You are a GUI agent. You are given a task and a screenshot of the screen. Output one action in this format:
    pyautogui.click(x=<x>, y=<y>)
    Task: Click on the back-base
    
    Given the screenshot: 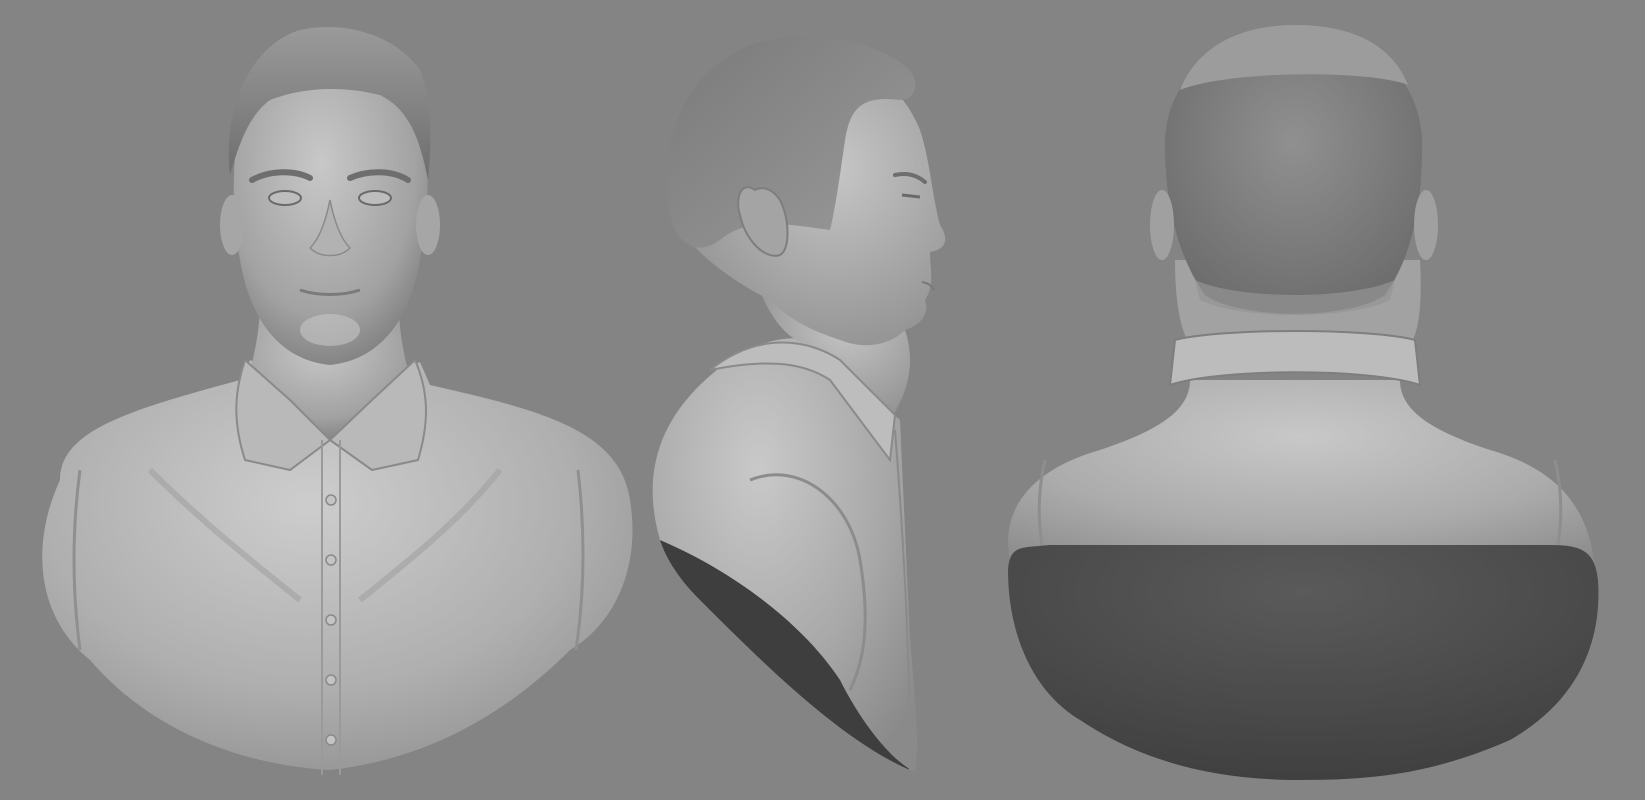 What is the action you would take?
    pyautogui.click(x=1303, y=662)
    